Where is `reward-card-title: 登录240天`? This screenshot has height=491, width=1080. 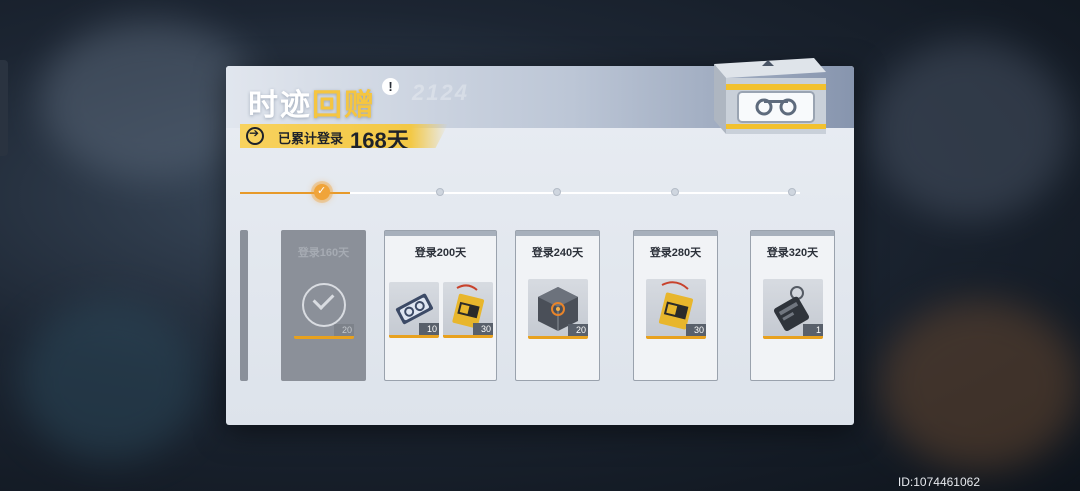 reward-card-title: 登录240天 is located at coordinates (557, 253).